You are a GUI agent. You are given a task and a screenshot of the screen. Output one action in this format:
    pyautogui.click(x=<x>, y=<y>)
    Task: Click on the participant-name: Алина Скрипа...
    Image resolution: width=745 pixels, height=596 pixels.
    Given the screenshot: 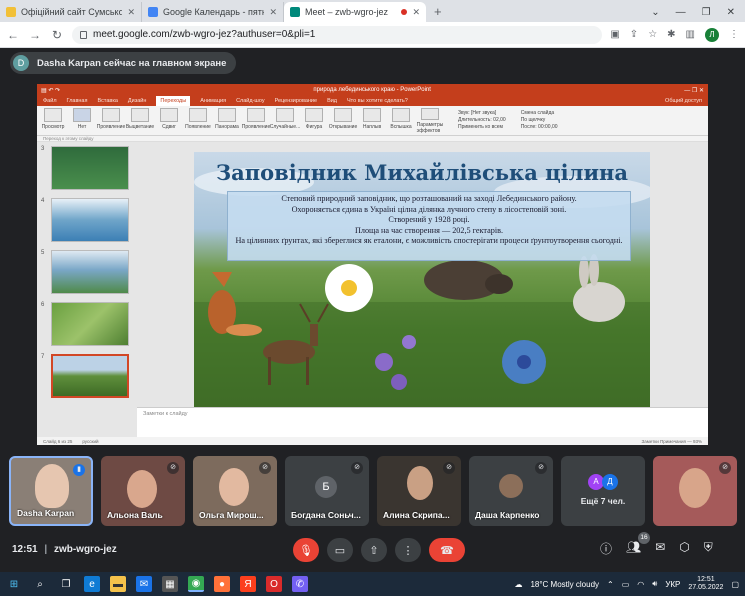 What is the action you would take?
    pyautogui.click(x=416, y=515)
    